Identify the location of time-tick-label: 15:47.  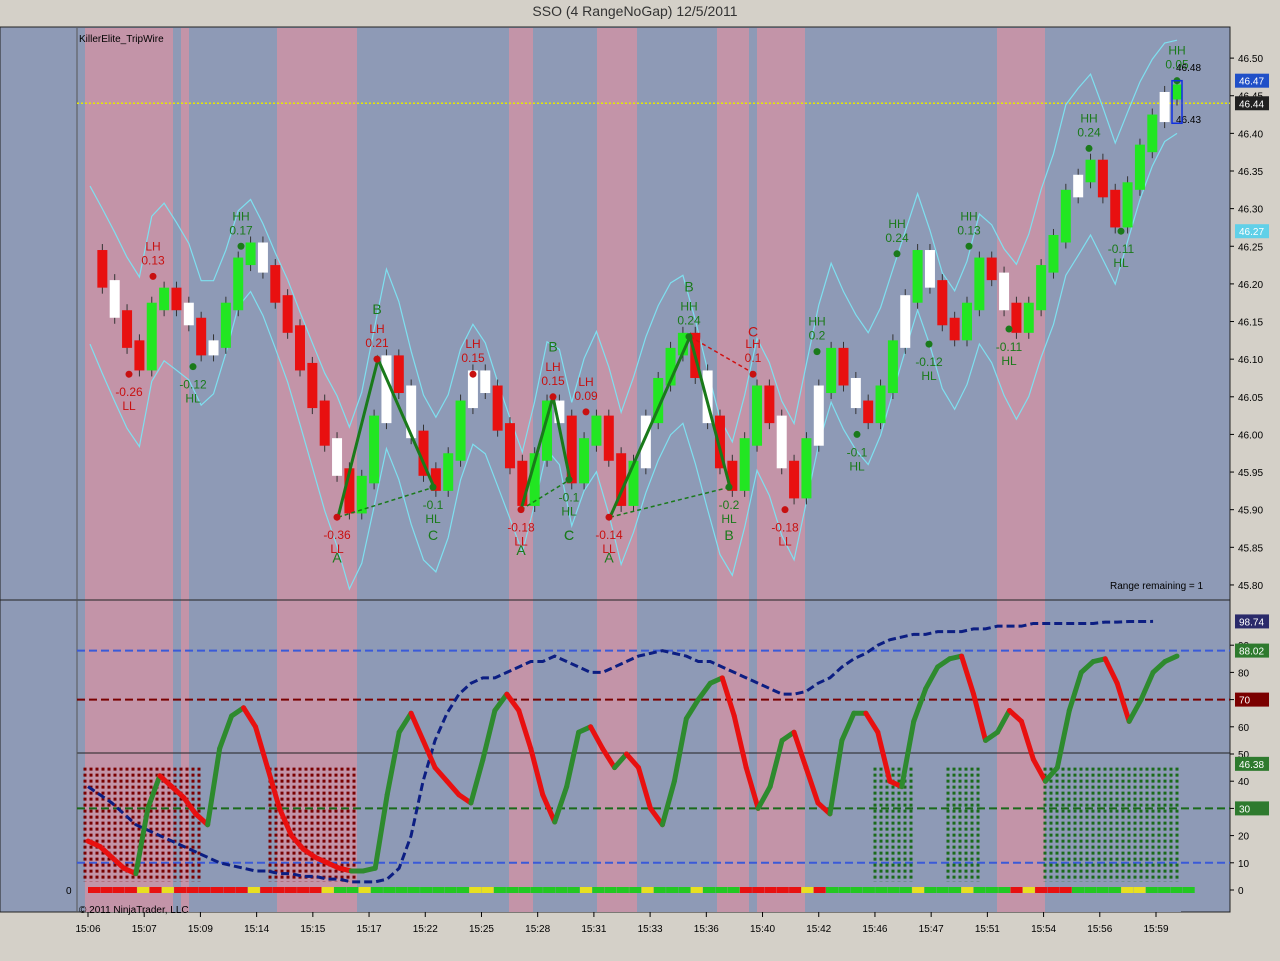
(931, 929).